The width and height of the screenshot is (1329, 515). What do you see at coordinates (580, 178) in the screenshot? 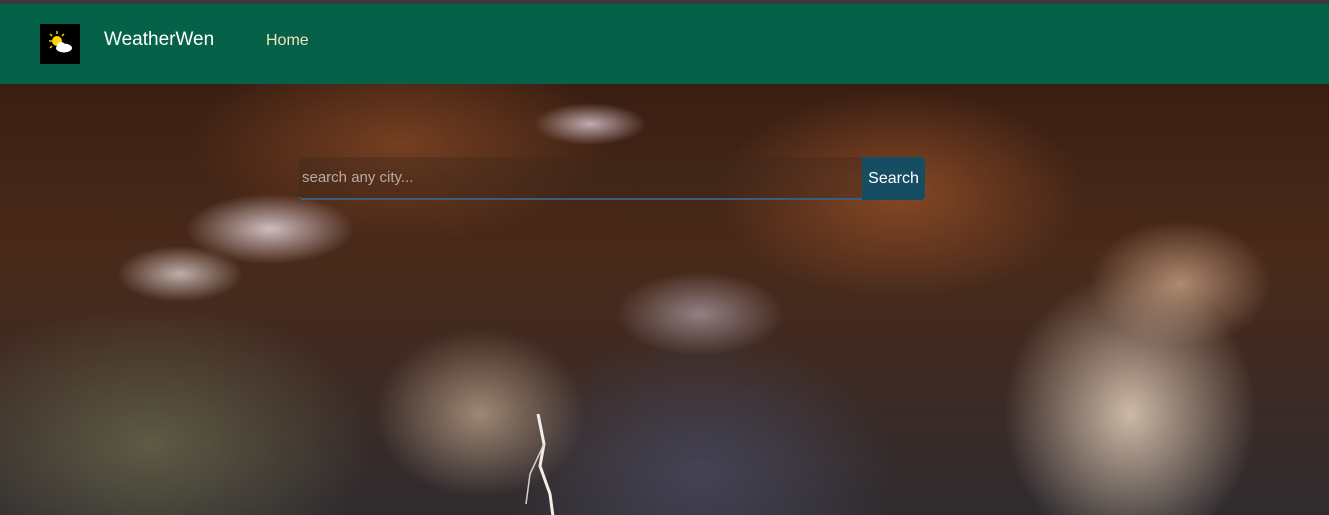
I see `search-input` at bounding box center [580, 178].